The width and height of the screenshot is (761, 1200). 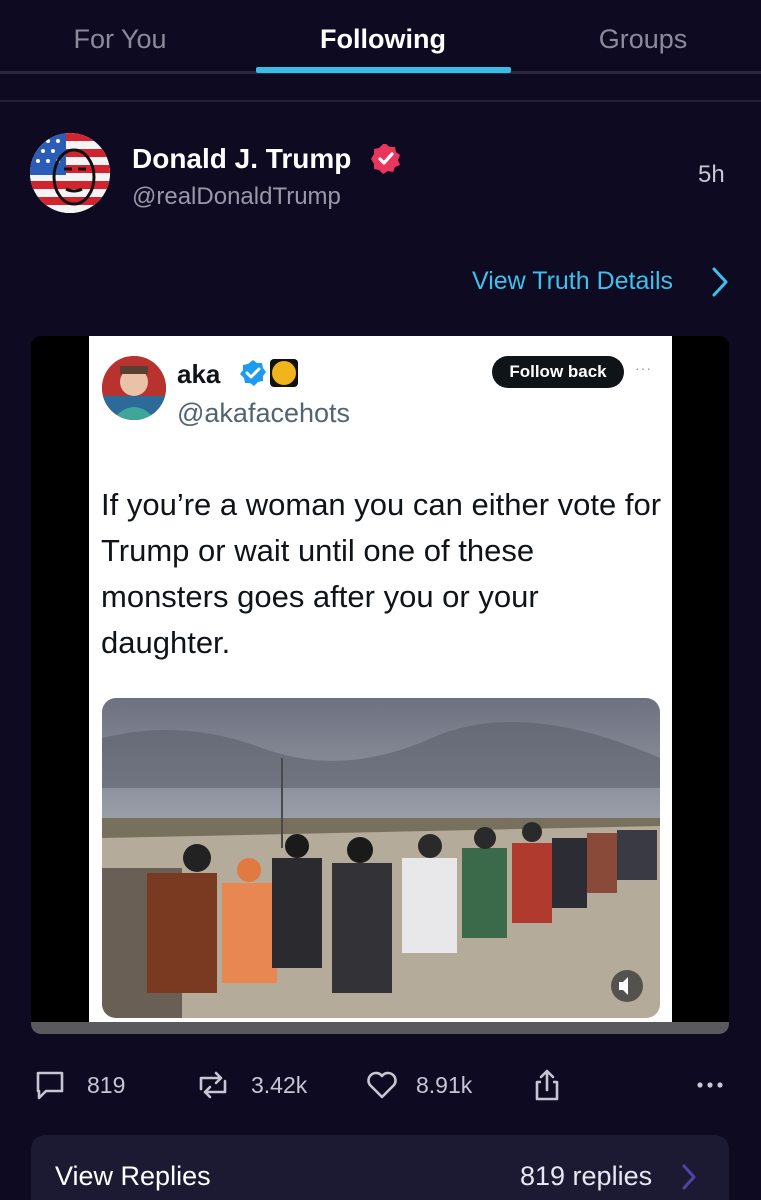 What do you see at coordinates (279, 1085) in the screenshot?
I see `retruth-count: 3.42k` at bounding box center [279, 1085].